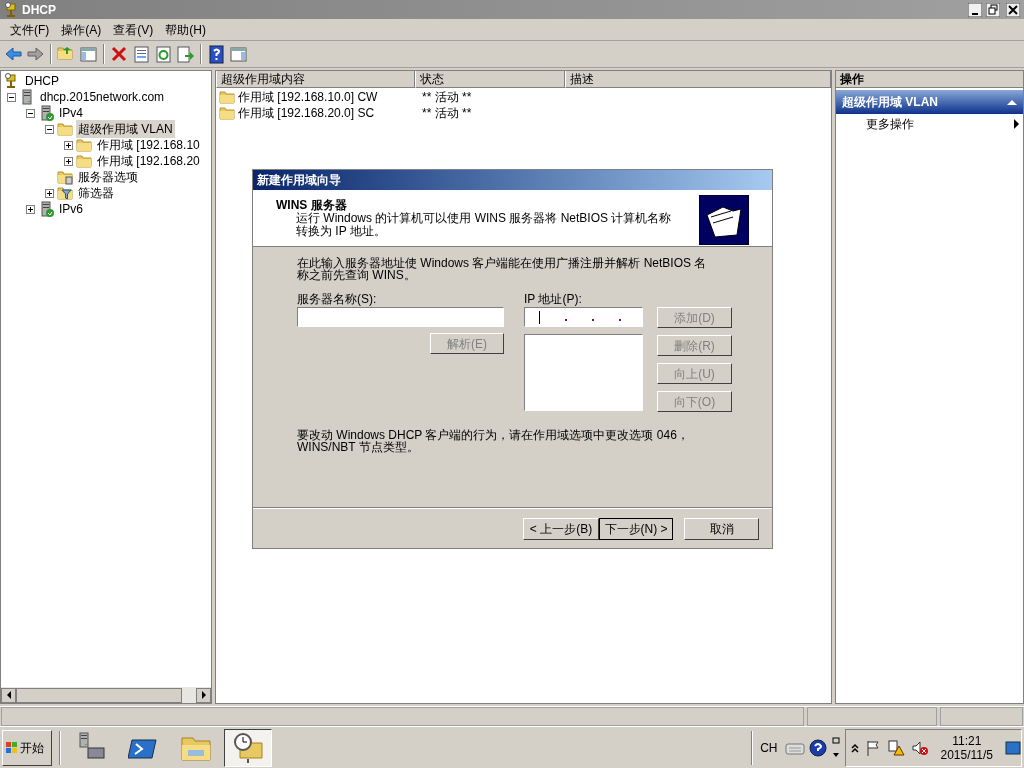 This screenshot has width=1024, height=768. Describe the element at coordinates (39, 10) in the screenshot. I see `window-title: DHCP` at that location.